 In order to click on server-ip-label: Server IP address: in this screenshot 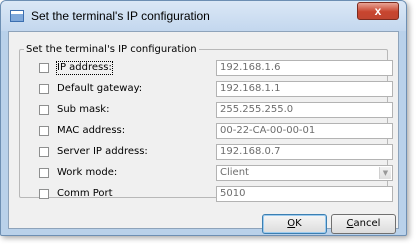, I will do `click(102, 151)`.